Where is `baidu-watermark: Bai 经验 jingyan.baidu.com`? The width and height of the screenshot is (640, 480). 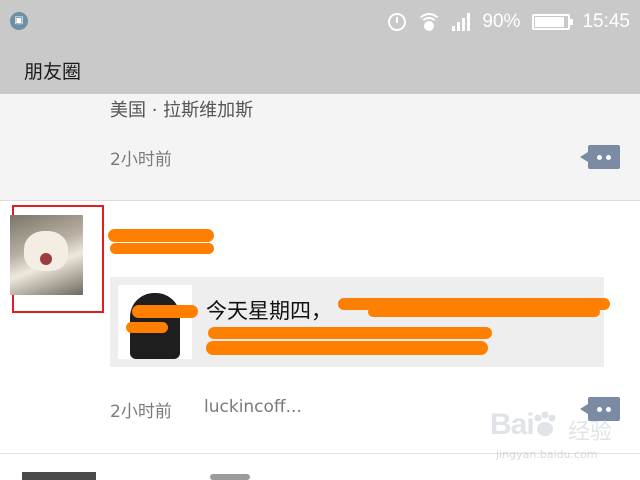
baidu-watermark: Bai 经验 jingyan.baidu.com is located at coordinates (560, 436).